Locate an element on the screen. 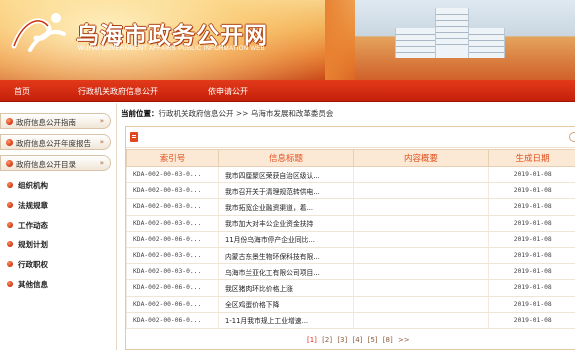 This screenshot has height=350, width=575. sidebar-item-annual-report: 政府信息公开年度报告 » is located at coordinates (55, 142).